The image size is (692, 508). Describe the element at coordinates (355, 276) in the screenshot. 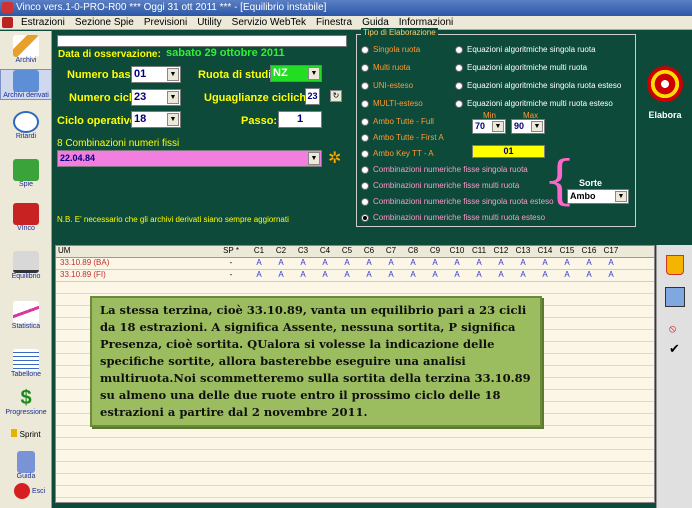

I see `table-row: 33.10.89 (FI) - A A A A A A A A A A A A A A A A A` at that location.